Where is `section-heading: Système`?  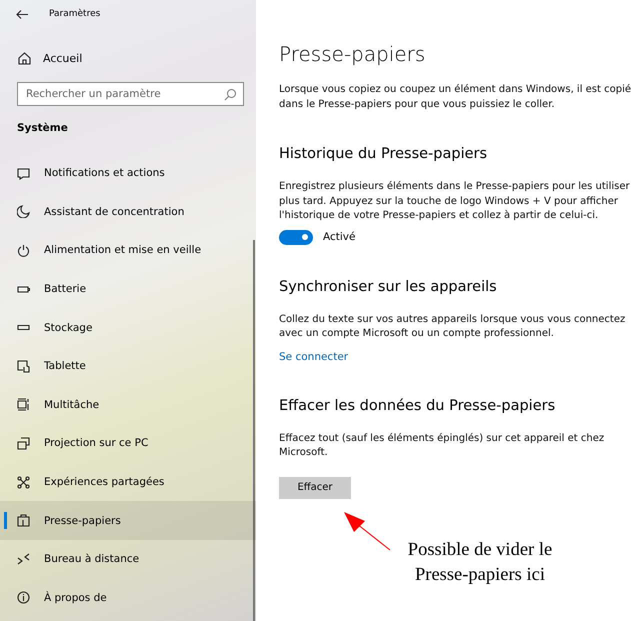
section-heading: Système is located at coordinates (42, 128).